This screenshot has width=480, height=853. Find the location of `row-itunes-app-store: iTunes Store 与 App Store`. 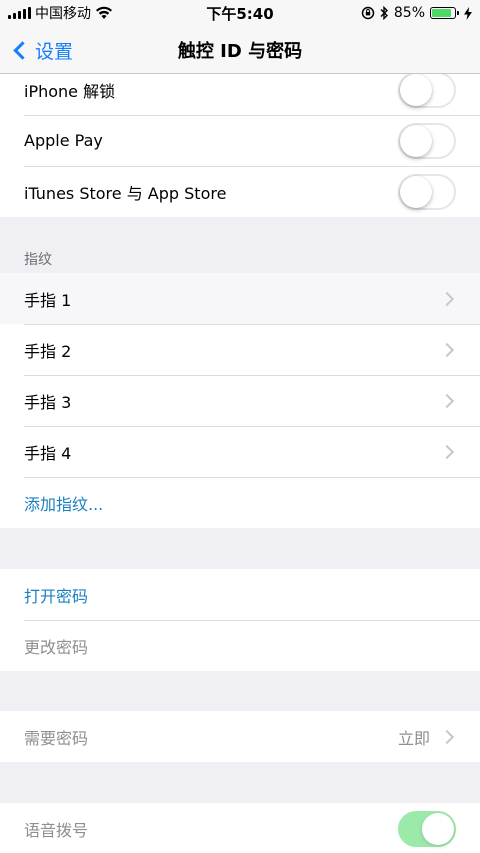

row-itunes-app-store: iTunes Store 与 App Store is located at coordinates (240, 191).